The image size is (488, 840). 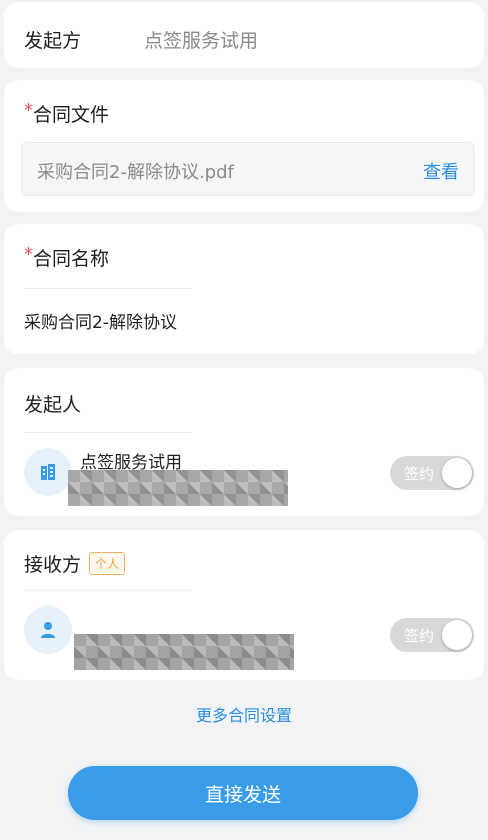 I want to click on sender-label: 发起人, so click(x=53, y=405).